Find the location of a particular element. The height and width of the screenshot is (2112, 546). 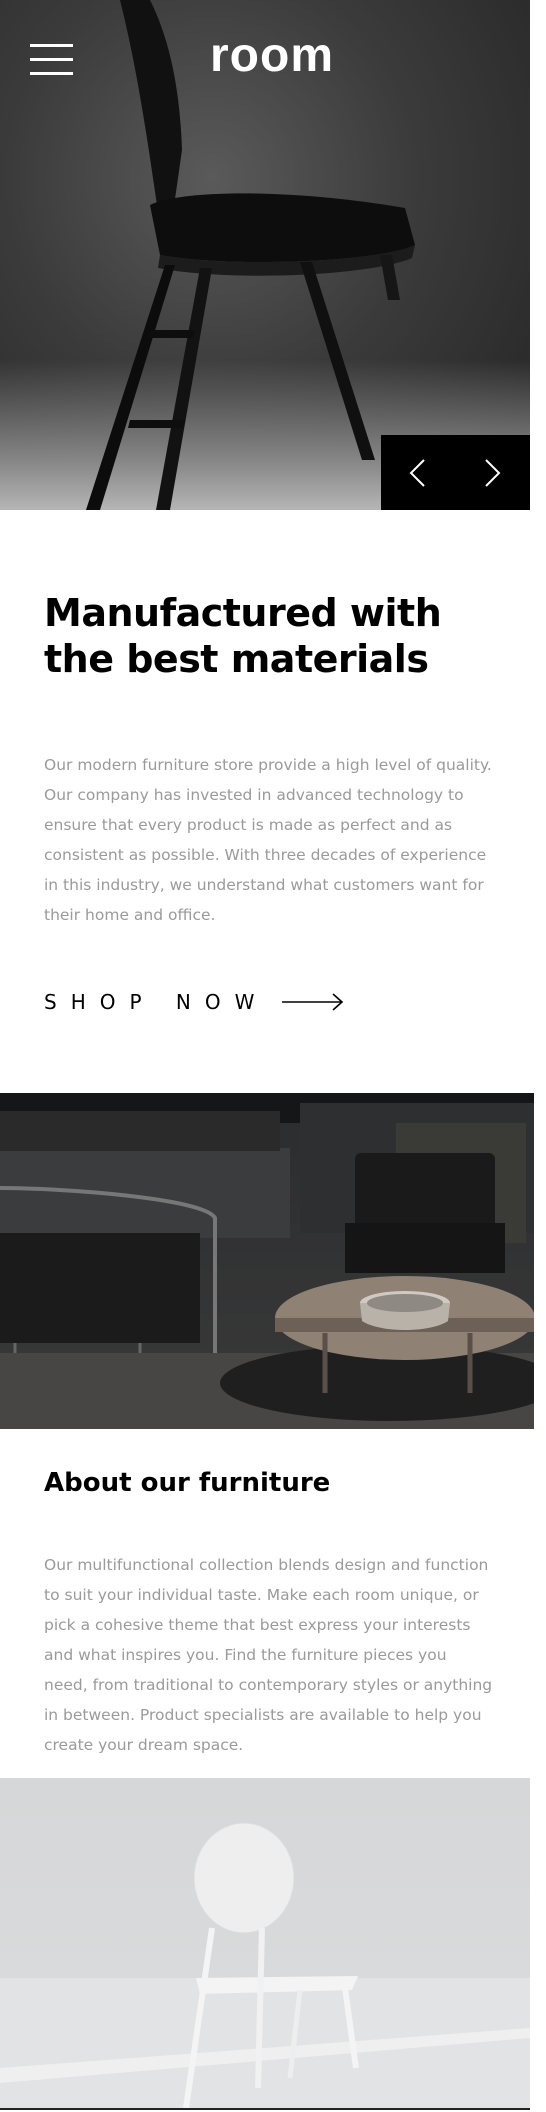

arrow-right-icon is located at coordinates (313, 1002).